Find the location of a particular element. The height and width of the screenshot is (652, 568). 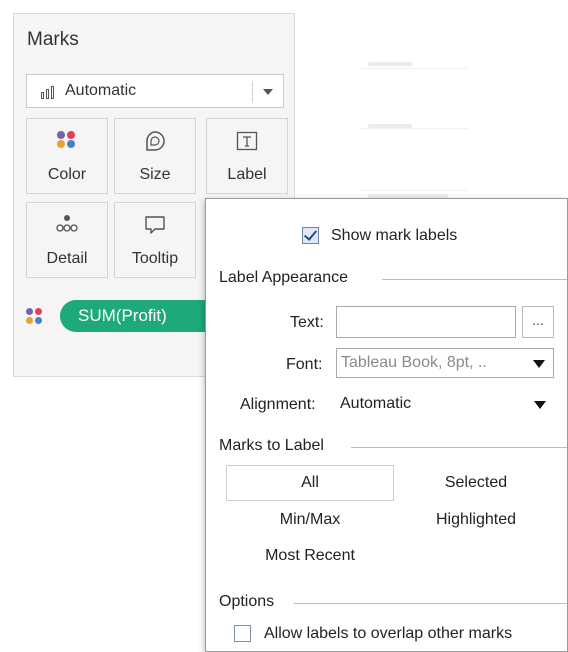

show-mark-labels-checkbox is located at coordinates (310, 235).